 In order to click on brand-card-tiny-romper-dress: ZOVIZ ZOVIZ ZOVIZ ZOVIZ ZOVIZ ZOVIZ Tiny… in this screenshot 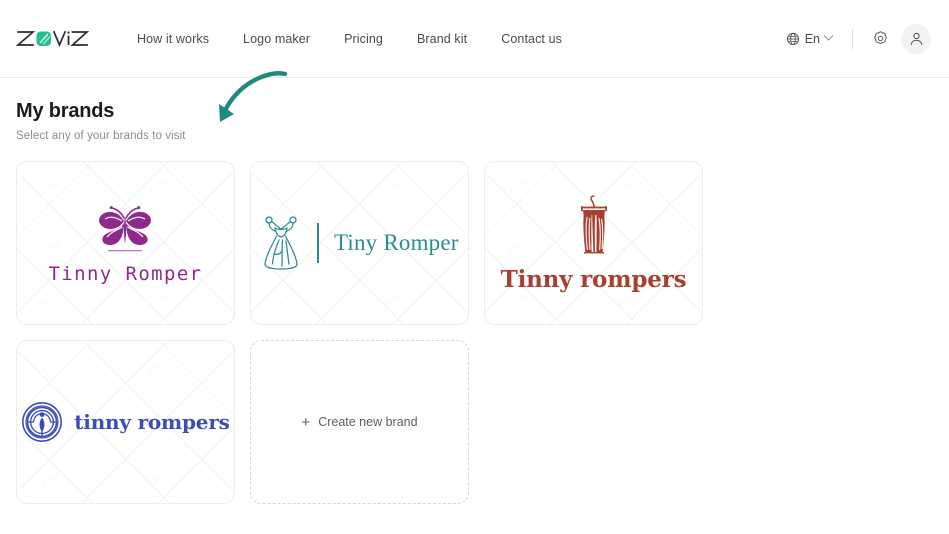, I will do `click(359, 243)`.